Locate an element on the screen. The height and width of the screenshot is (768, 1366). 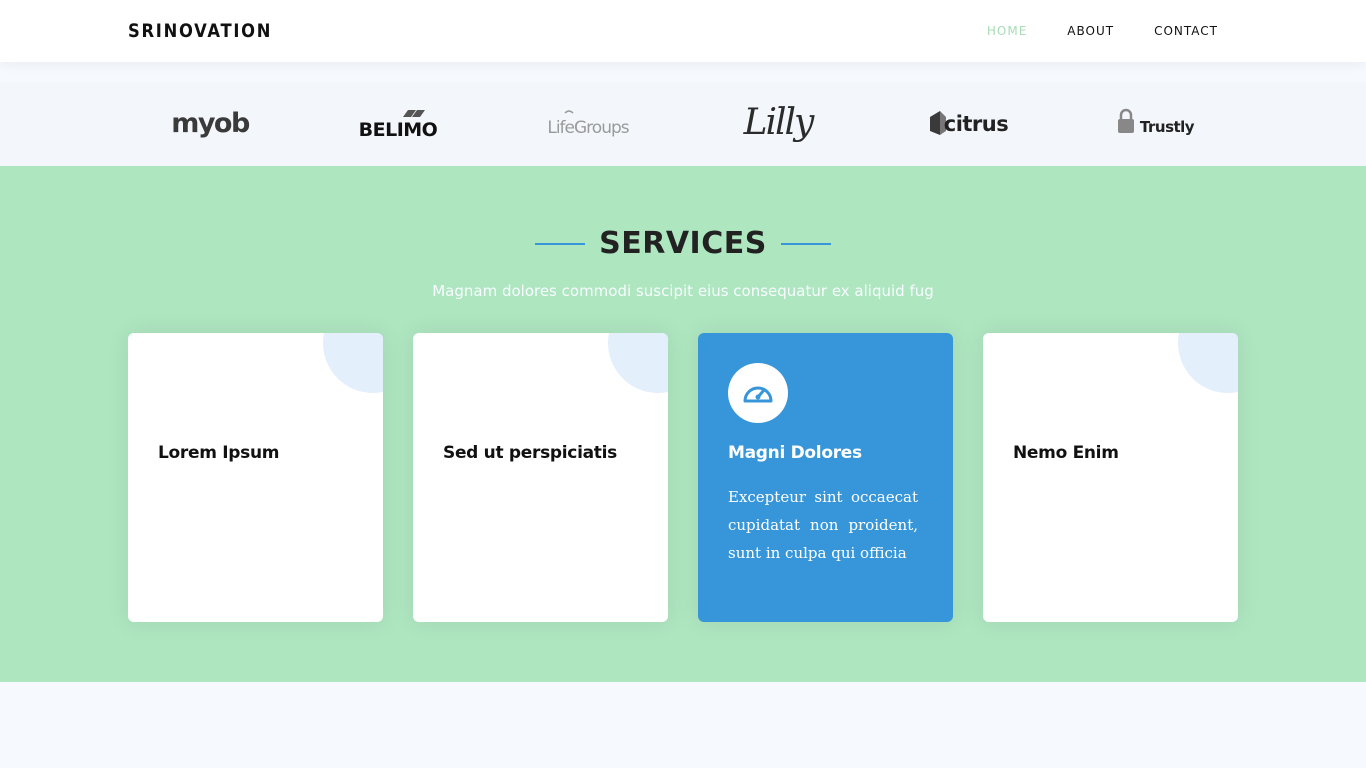
service-card-title: Sed ut perspiciatis is located at coordinates (530, 453).